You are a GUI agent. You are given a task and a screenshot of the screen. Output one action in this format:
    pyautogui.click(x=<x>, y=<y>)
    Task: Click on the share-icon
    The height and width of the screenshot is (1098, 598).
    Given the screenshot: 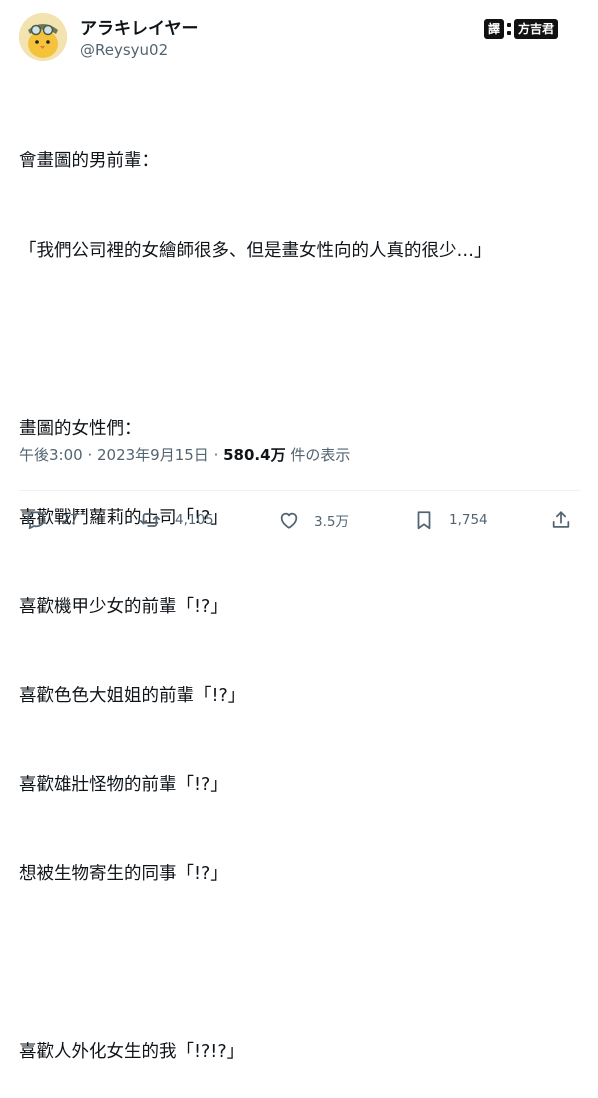 What is the action you would take?
    pyautogui.click(x=561, y=519)
    